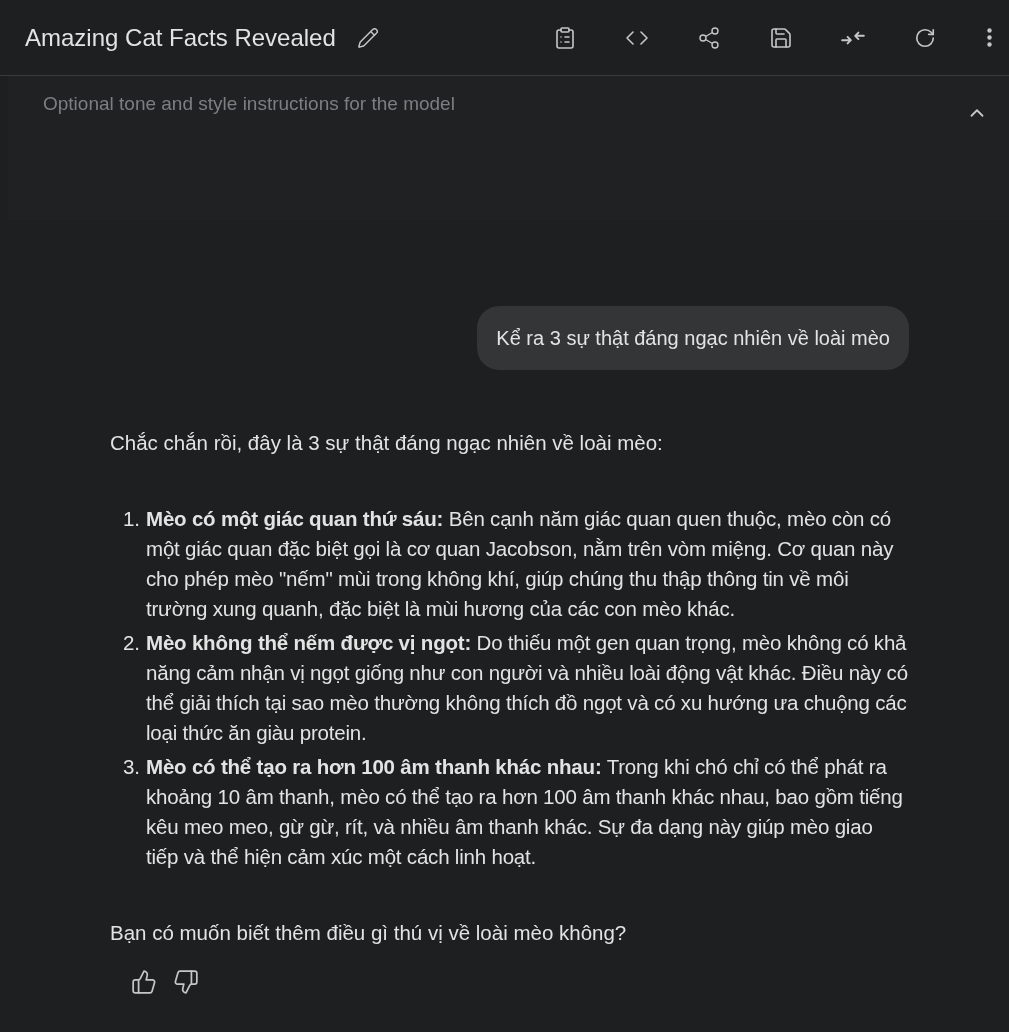  Describe the element at coordinates (144, 982) in the screenshot. I see `thumbs-up-icon` at that location.